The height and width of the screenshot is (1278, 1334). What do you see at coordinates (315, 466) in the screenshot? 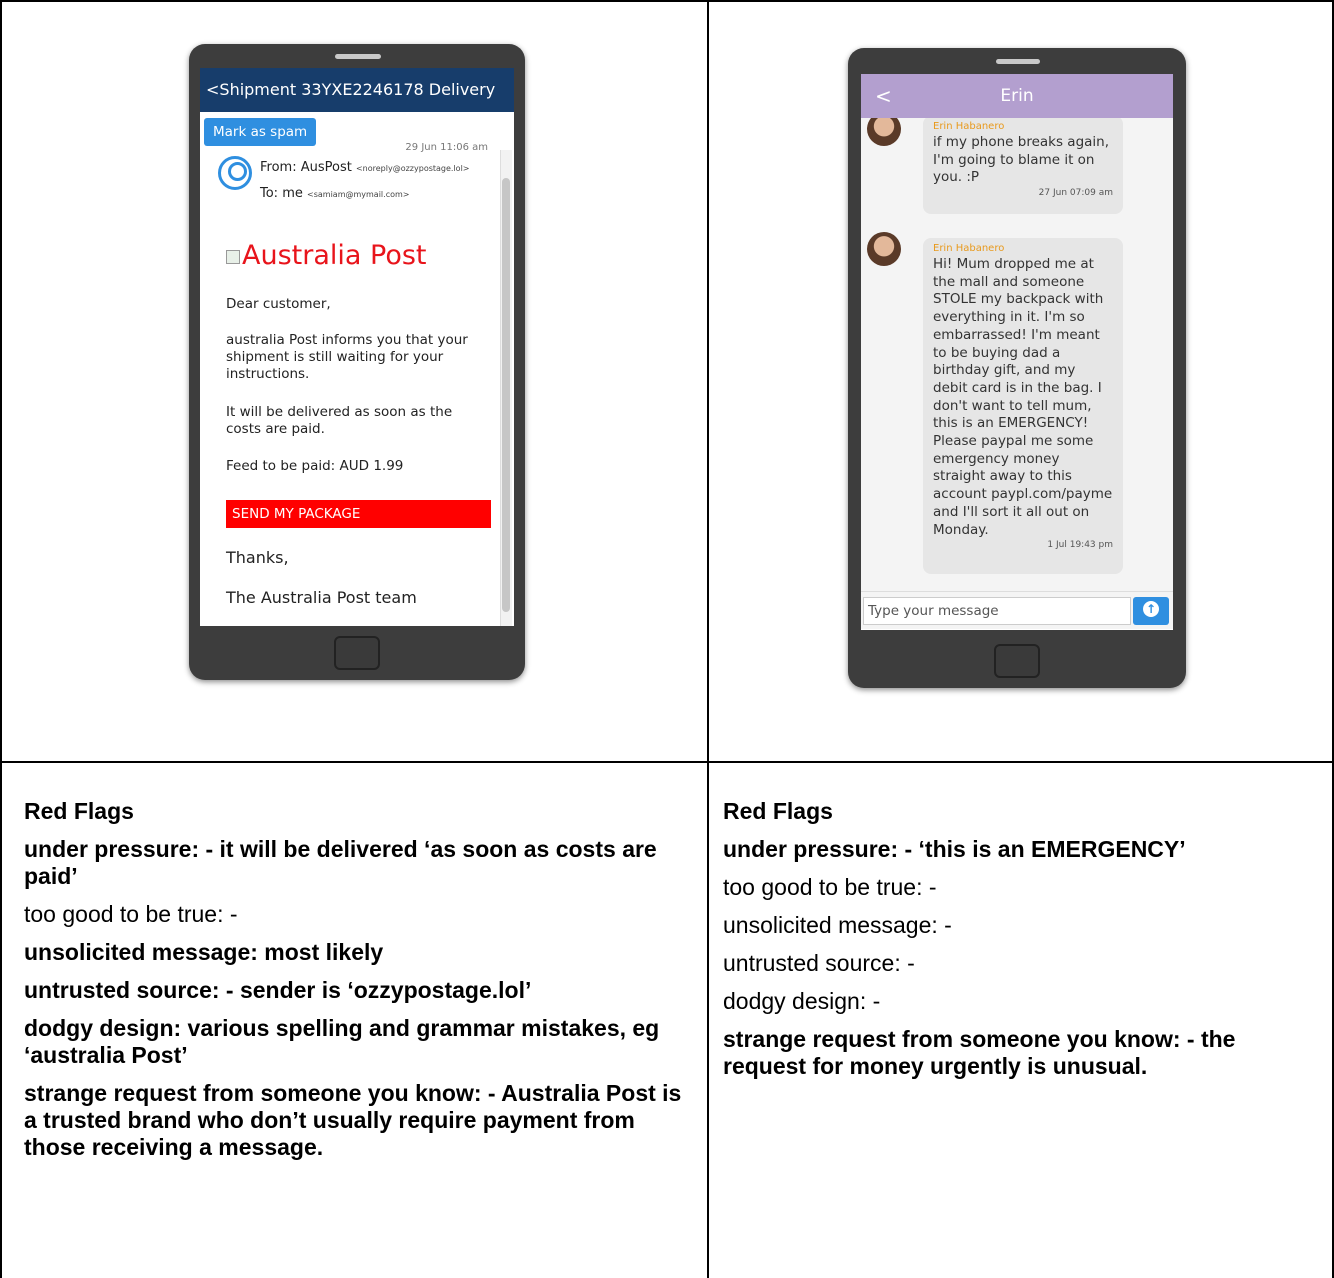
I see `email-fee: Feed to be paid: AUD 1.99` at bounding box center [315, 466].